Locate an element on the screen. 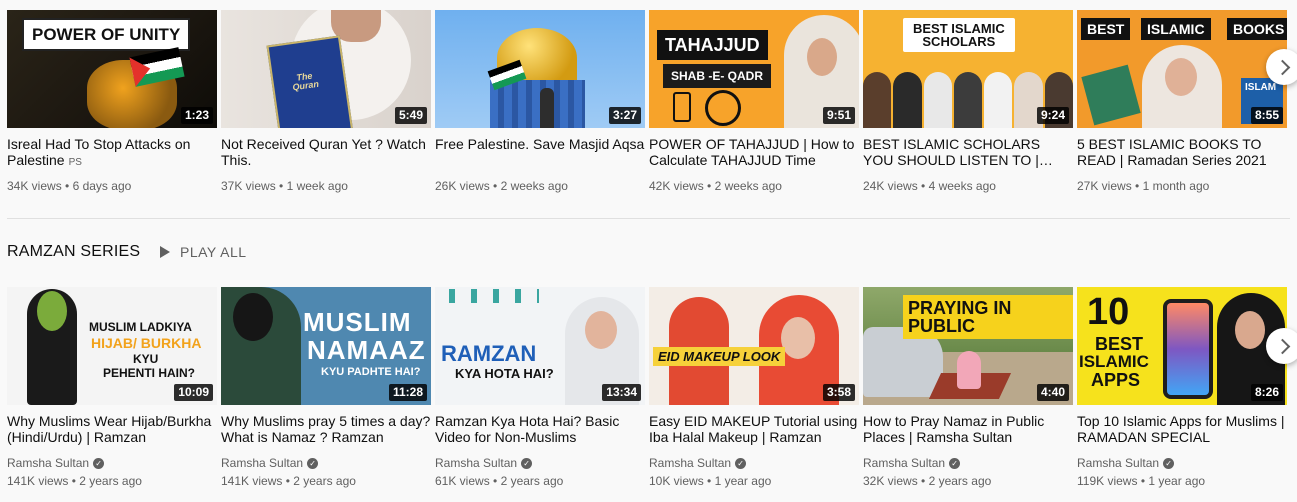  view-count: 61K views is located at coordinates (462, 481).